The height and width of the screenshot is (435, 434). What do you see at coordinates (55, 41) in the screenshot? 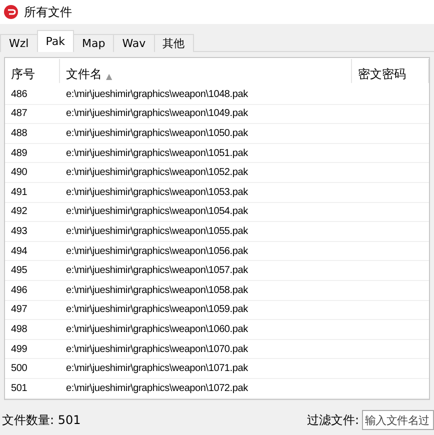
I see `tab: Pak` at bounding box center [55, 41].